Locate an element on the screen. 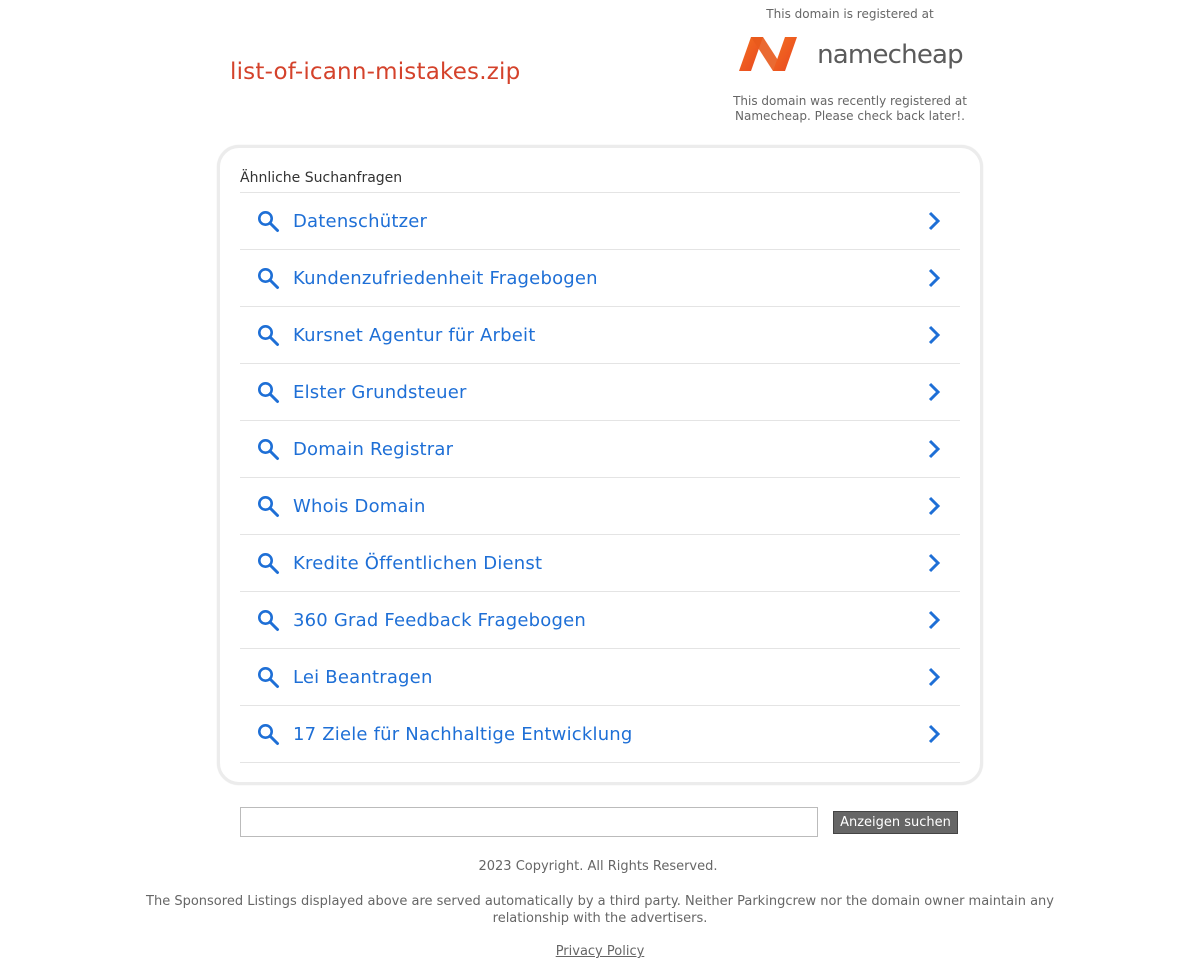 The image size is (1200, 974). related-search-label: Kundenzufriedenheit Fragebogen is located at coordinates (445, 278).